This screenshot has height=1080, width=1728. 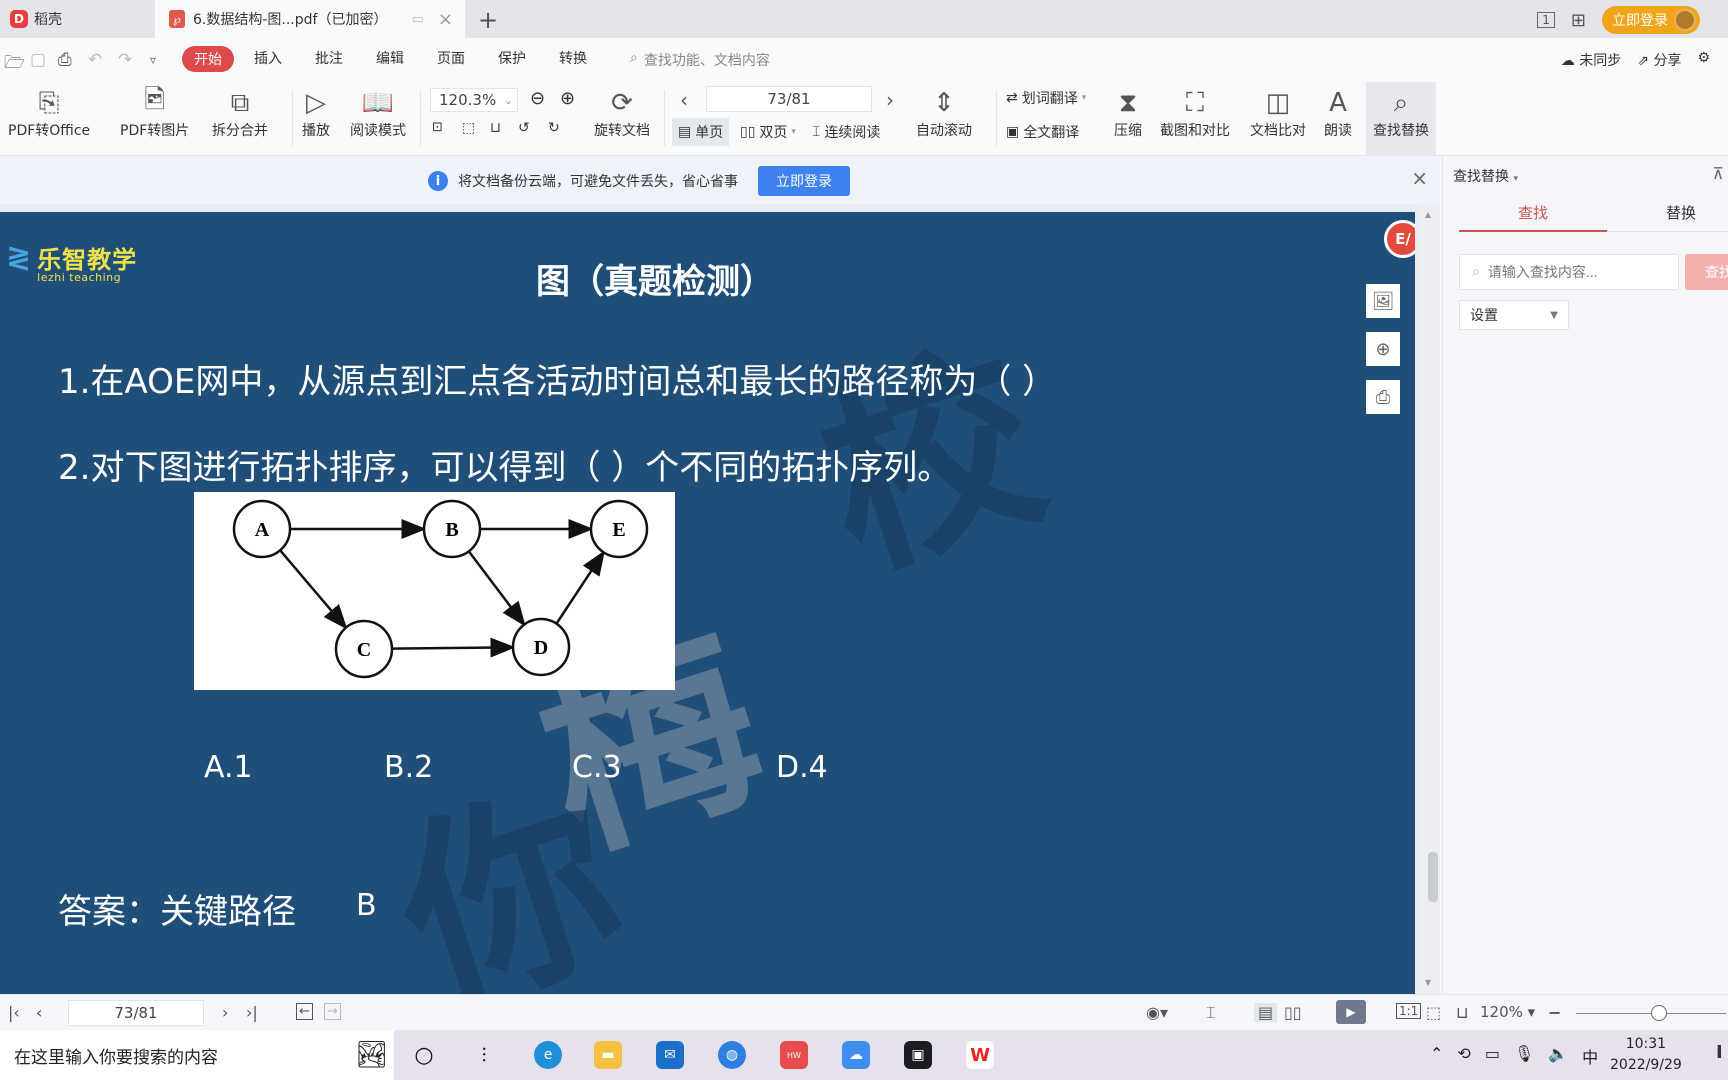 What do you see at coordinates (1507, 1012) in the screenshot?
I see `zoom-level-dropdown: 120% ▾` at bounding box center [1507, 1012].